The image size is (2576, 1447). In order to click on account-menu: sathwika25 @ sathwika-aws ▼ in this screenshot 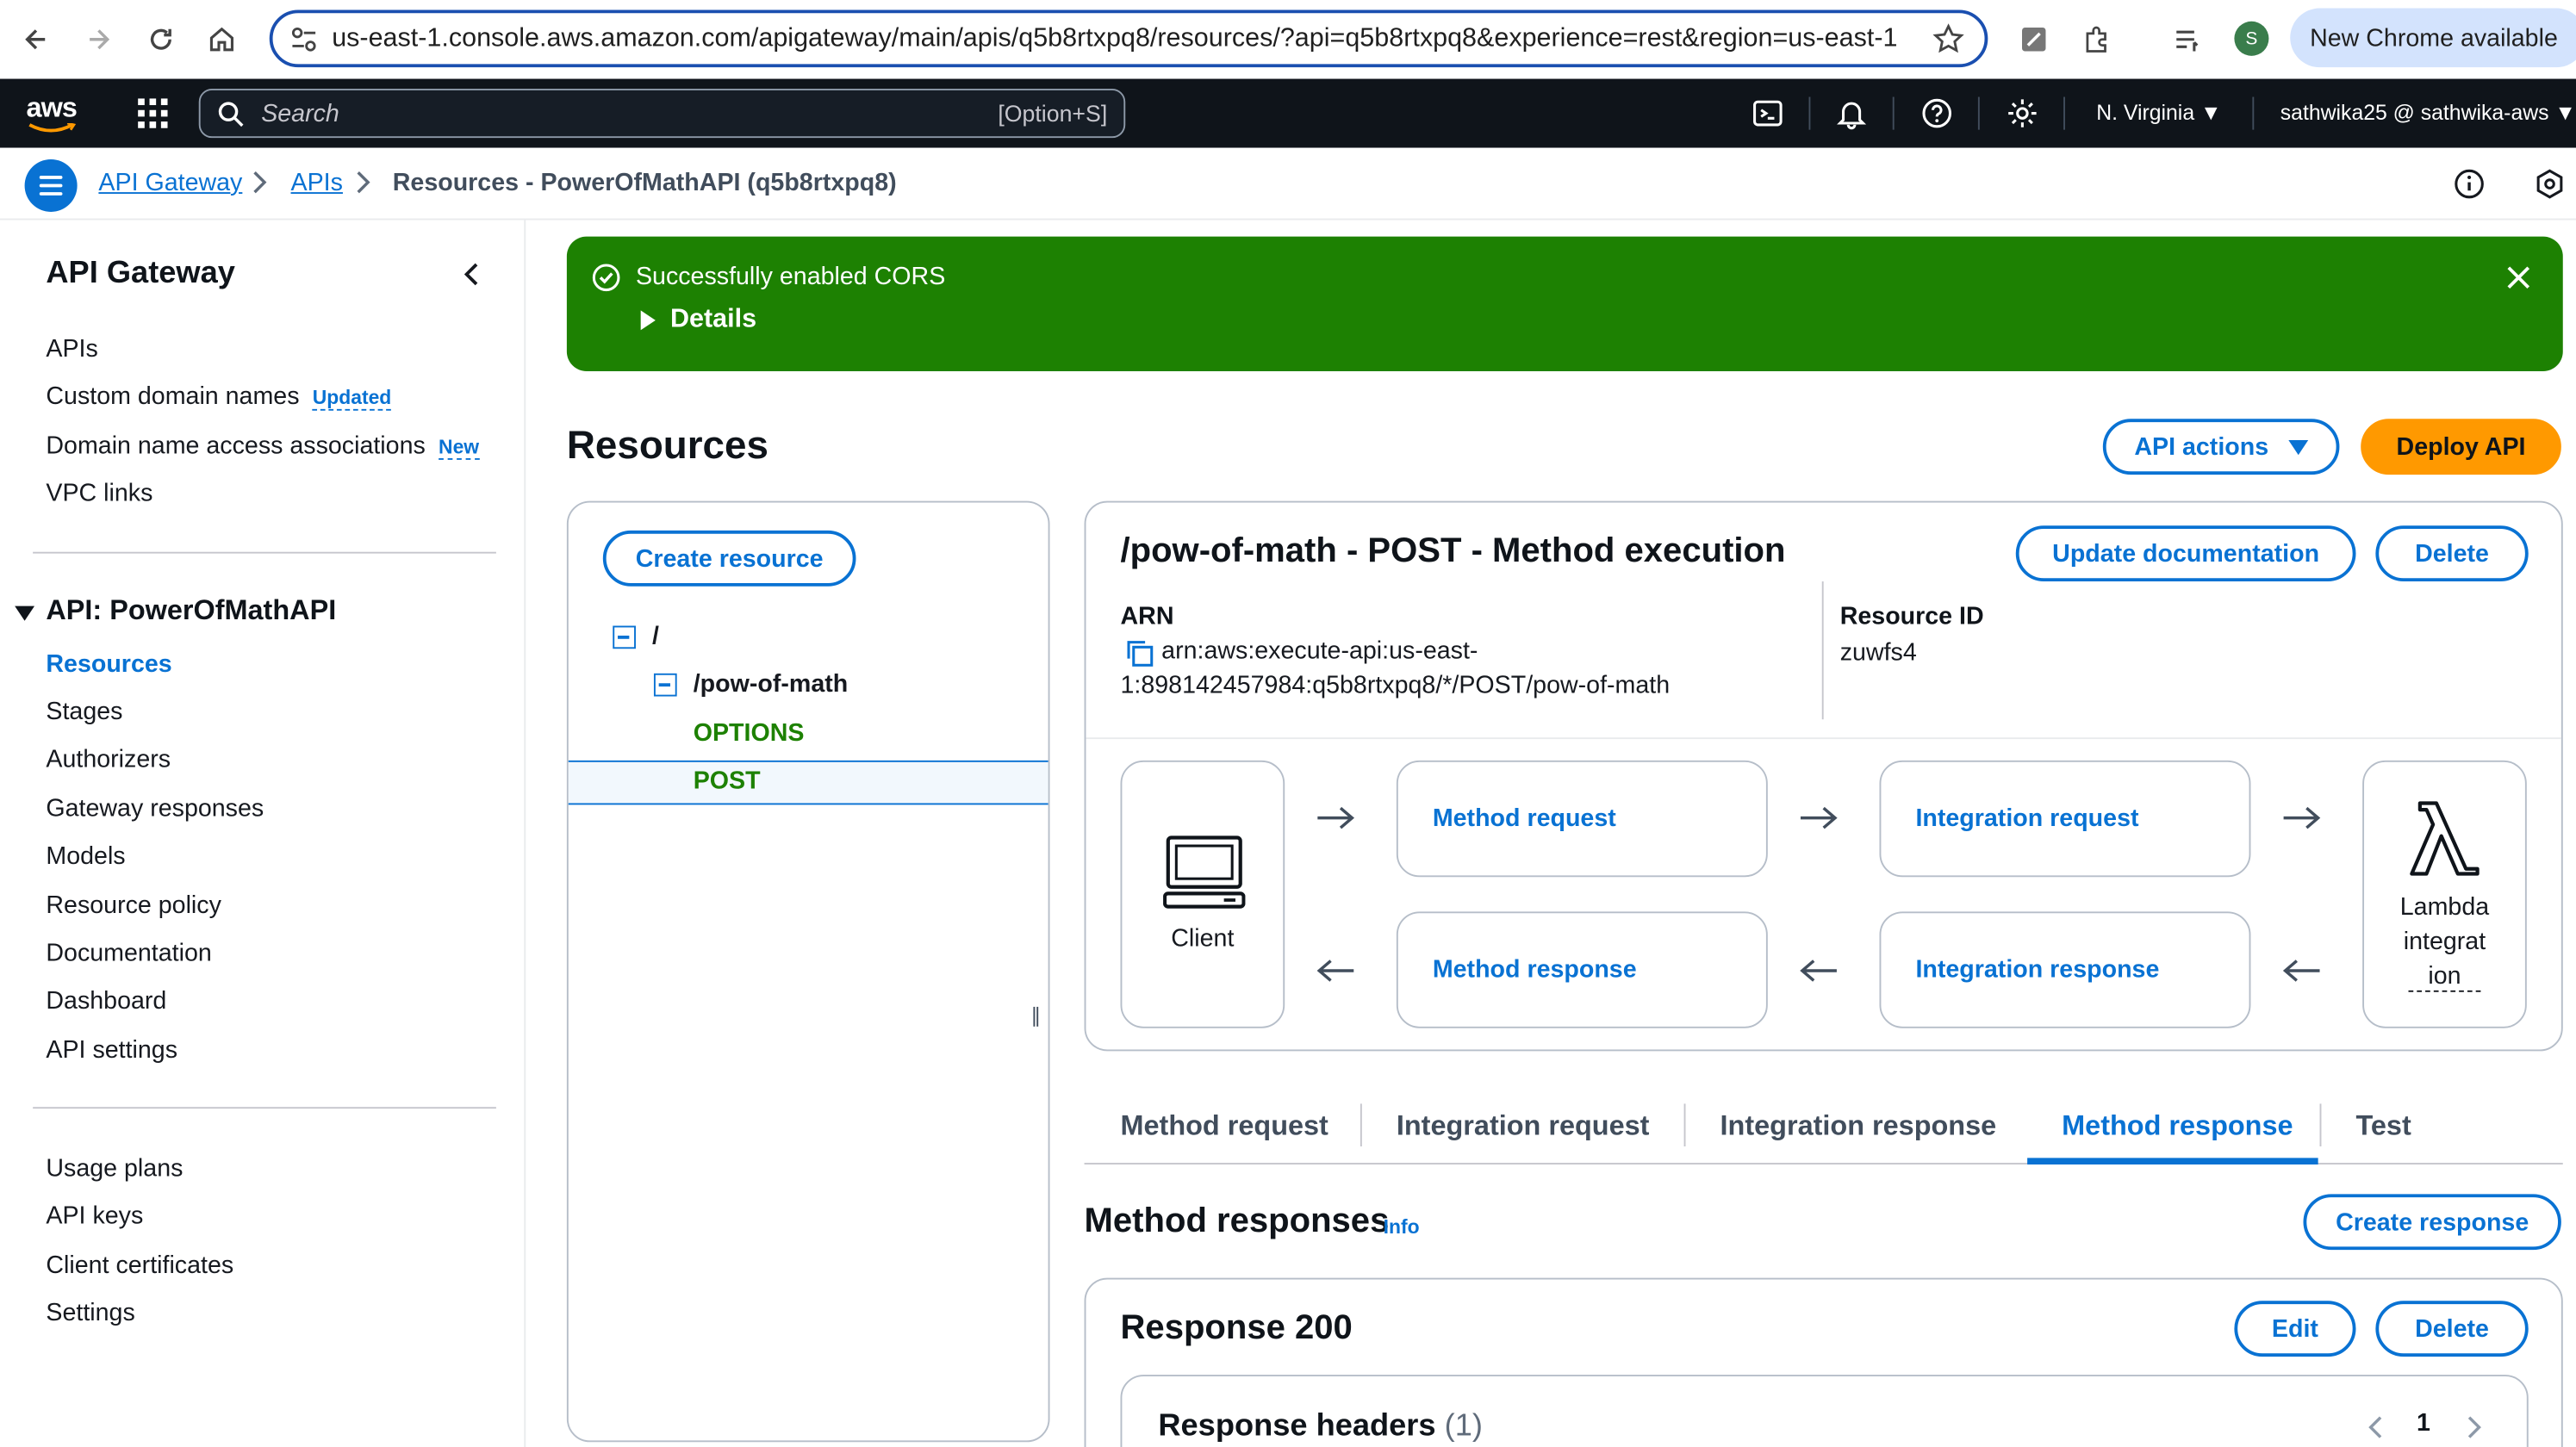, I will do `click(2428, 113)`.